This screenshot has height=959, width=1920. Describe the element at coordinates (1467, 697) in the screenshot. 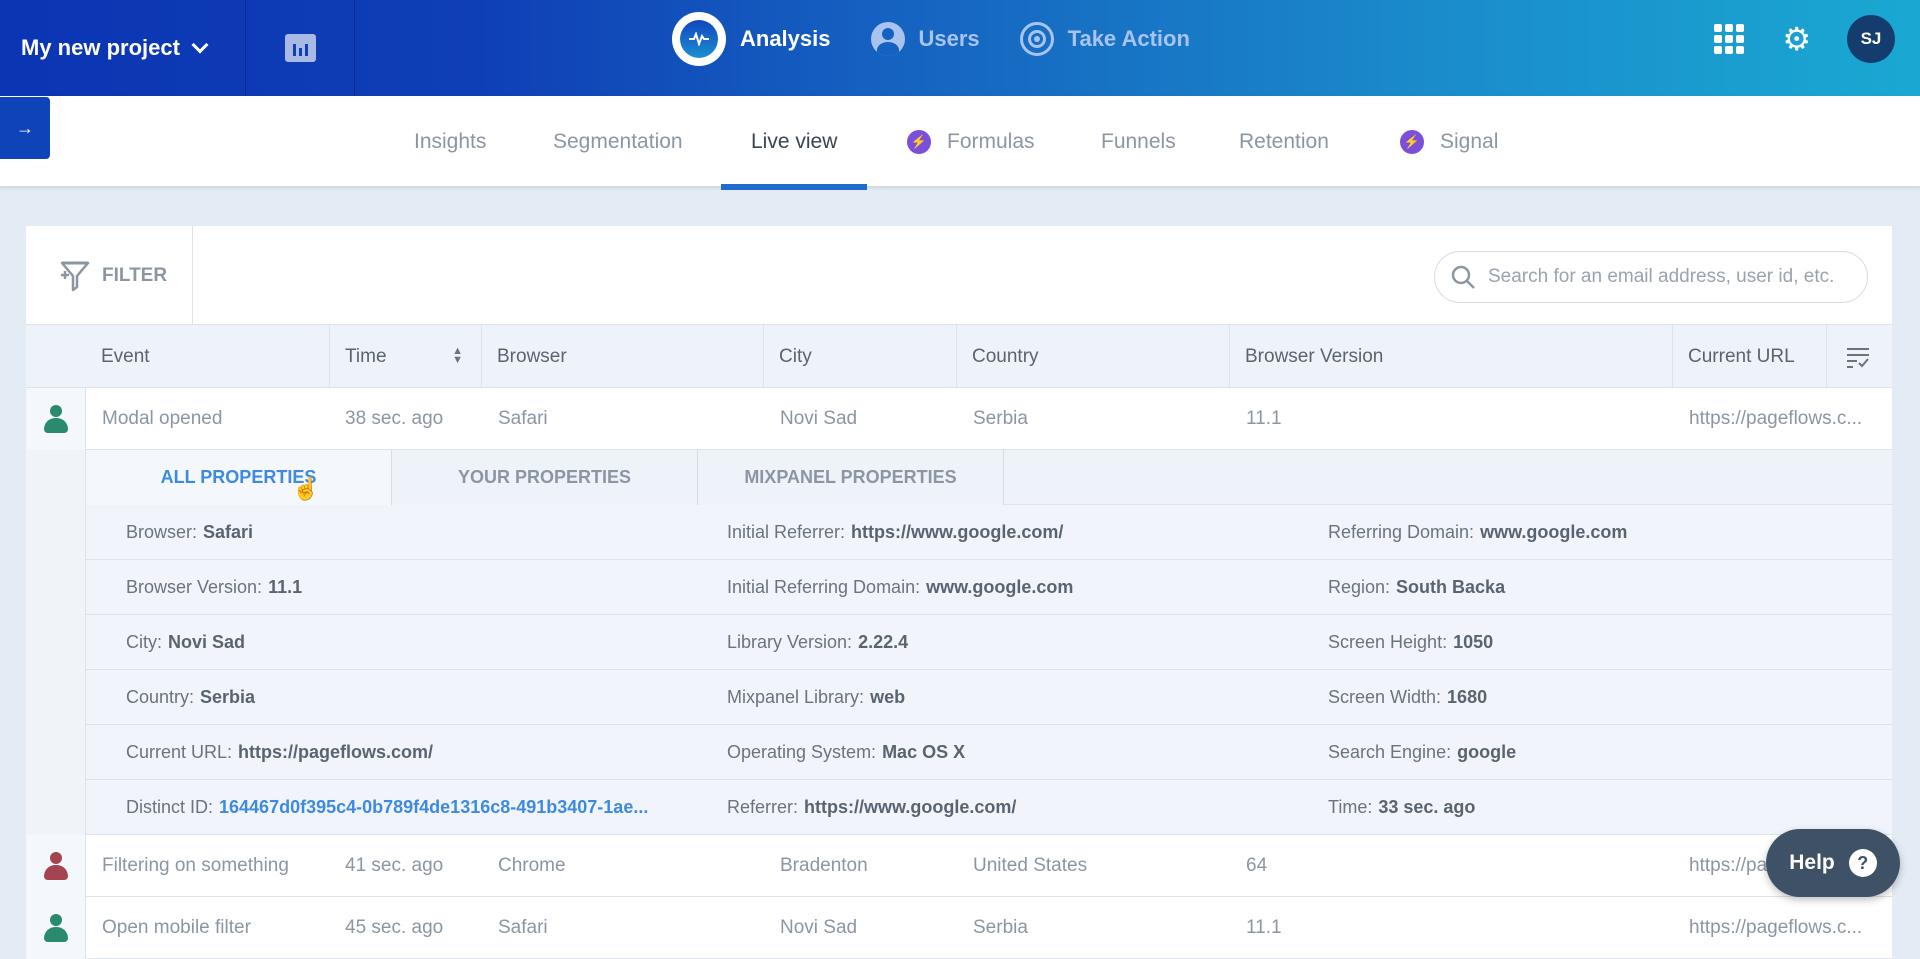

I see `property-value: 1680` at that location.